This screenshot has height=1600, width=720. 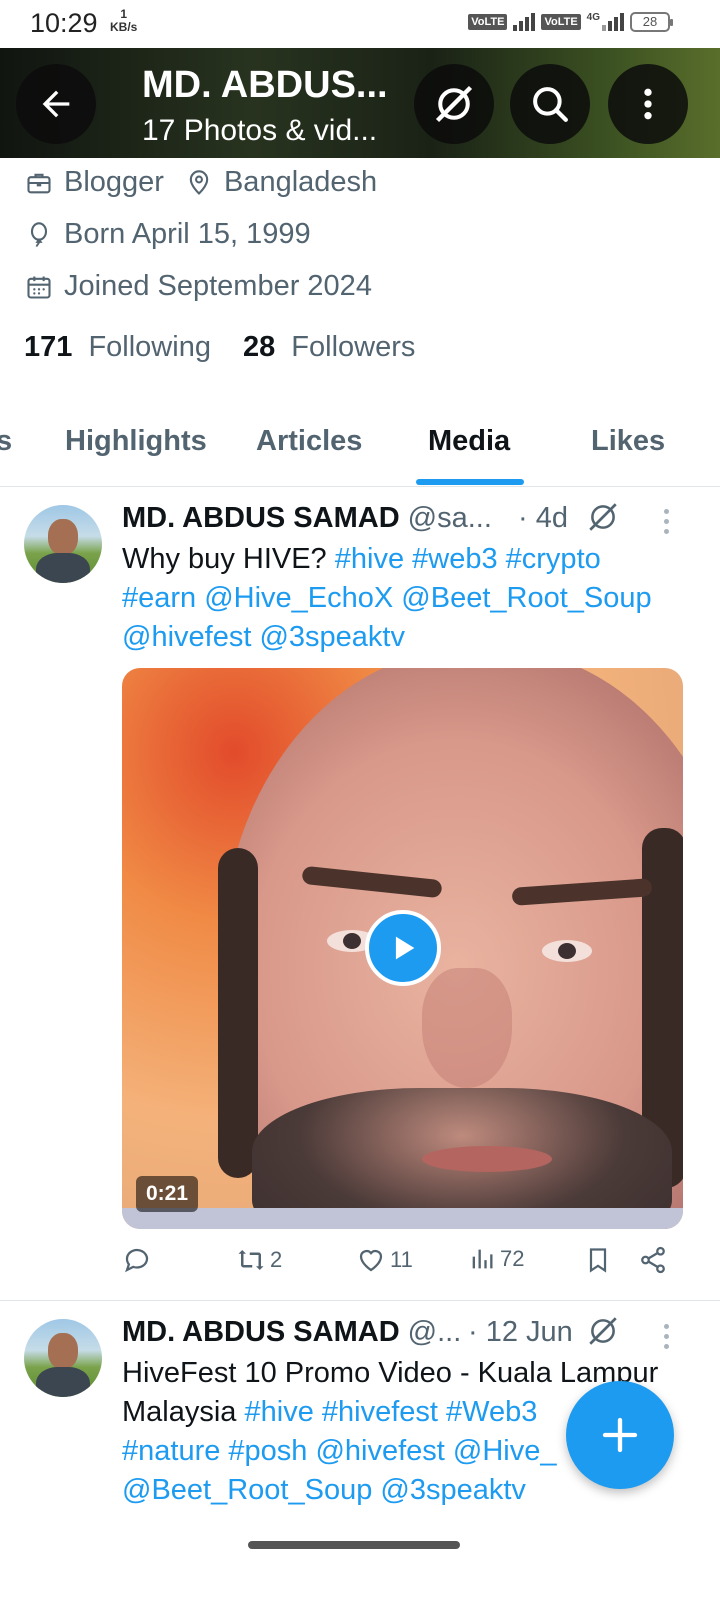 I want to click on reply-button, so click(x=137, y=1260).